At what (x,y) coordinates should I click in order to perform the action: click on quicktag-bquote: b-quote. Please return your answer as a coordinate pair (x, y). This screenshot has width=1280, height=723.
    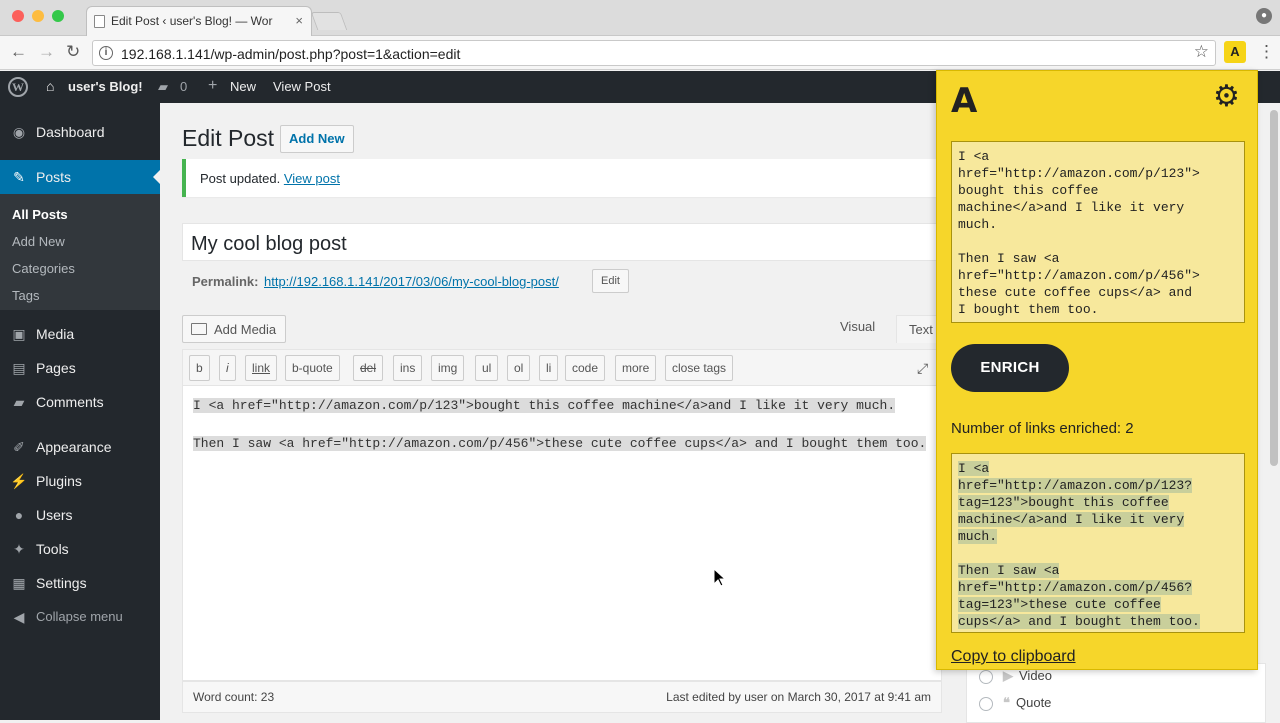
    Looking at the image, I should click on (312, 368).